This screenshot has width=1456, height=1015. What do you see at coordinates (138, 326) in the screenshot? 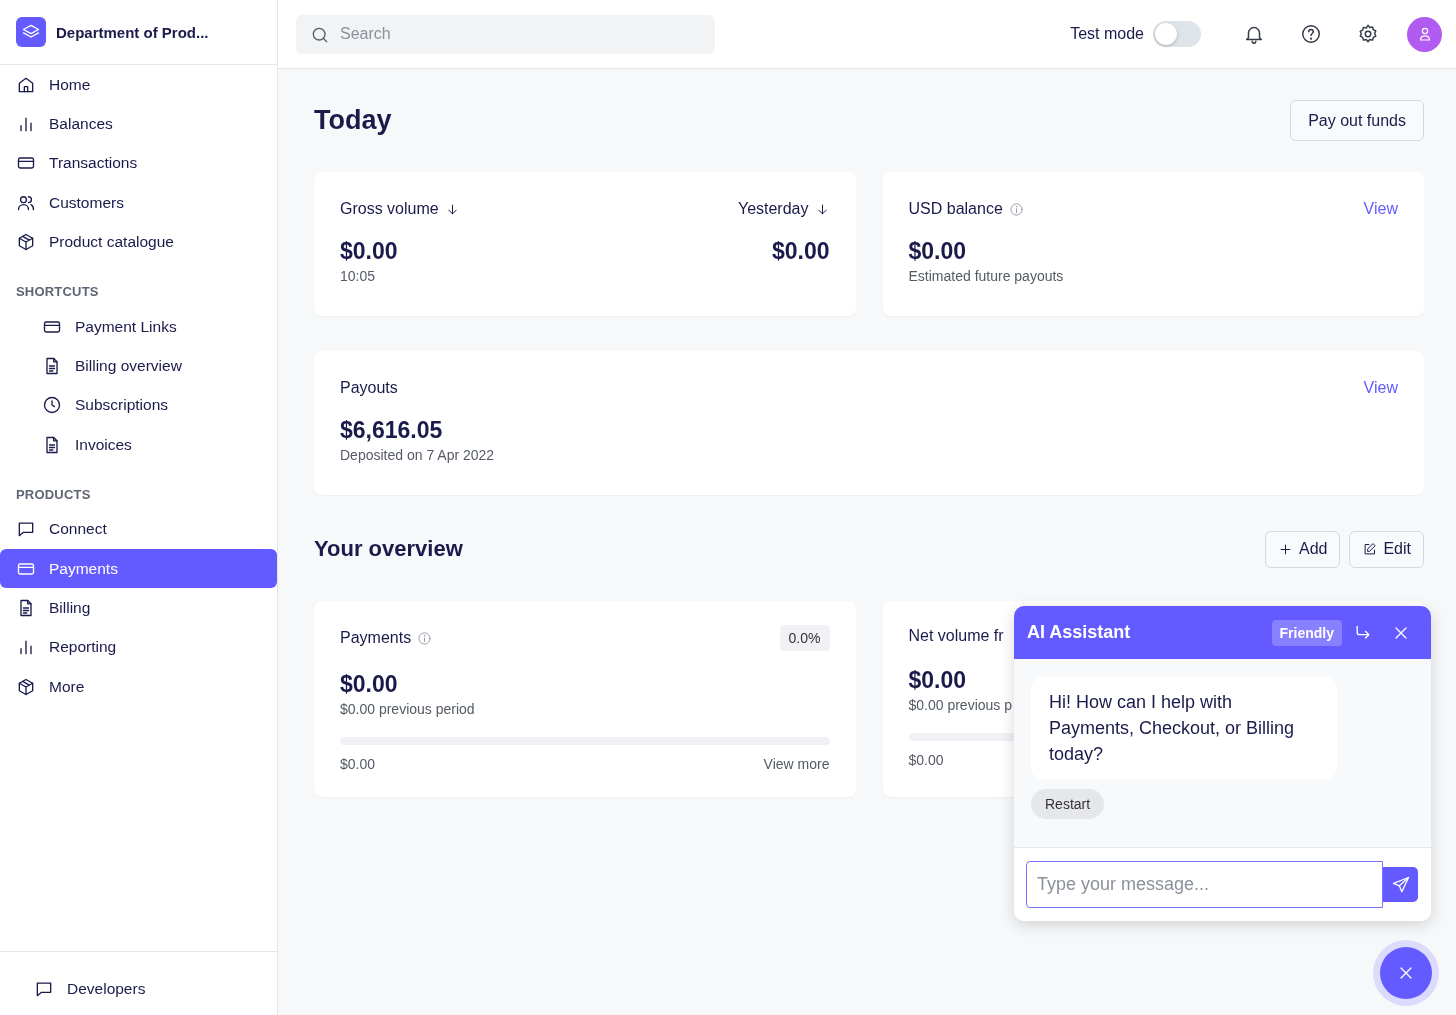
I see `nav-item: Payment Links` at bounding box center [138, 326].